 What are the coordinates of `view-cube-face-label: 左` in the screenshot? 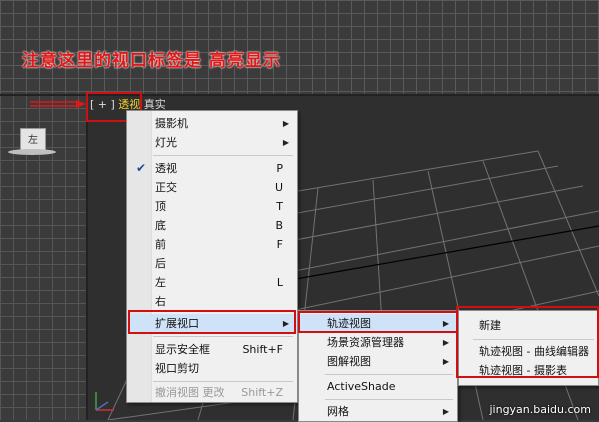 It's located at (33, 140).